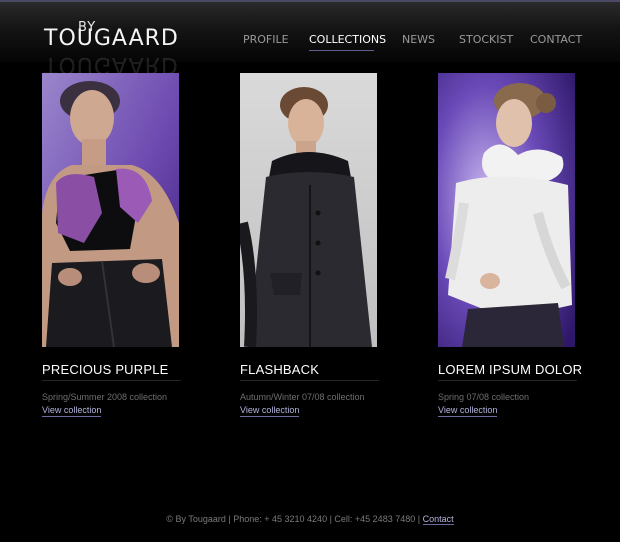 This screenshot has height=542, width=620. I want to click on nav-stockist: STOCKIST, so click(486, 39).